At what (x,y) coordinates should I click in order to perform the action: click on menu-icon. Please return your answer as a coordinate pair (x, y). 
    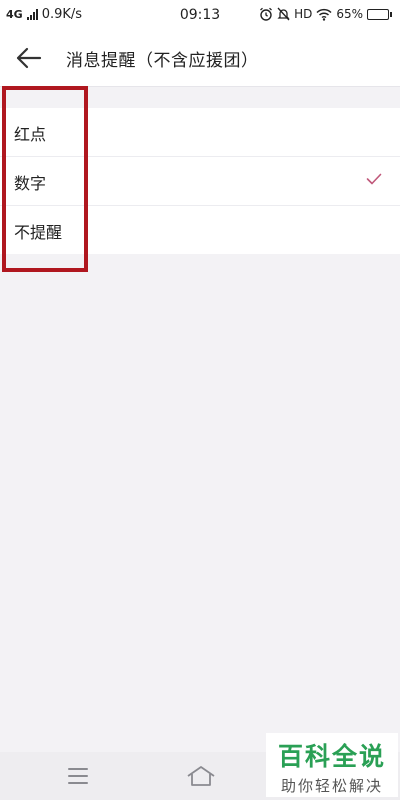
    Looking at the image, I should click on (78, 776).